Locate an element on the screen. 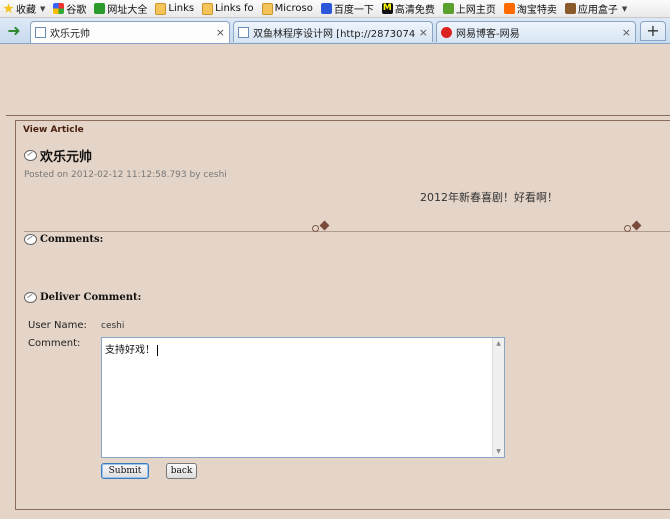  favorites-menu: 收藏 ▼ is located at coordinates (25, 8).